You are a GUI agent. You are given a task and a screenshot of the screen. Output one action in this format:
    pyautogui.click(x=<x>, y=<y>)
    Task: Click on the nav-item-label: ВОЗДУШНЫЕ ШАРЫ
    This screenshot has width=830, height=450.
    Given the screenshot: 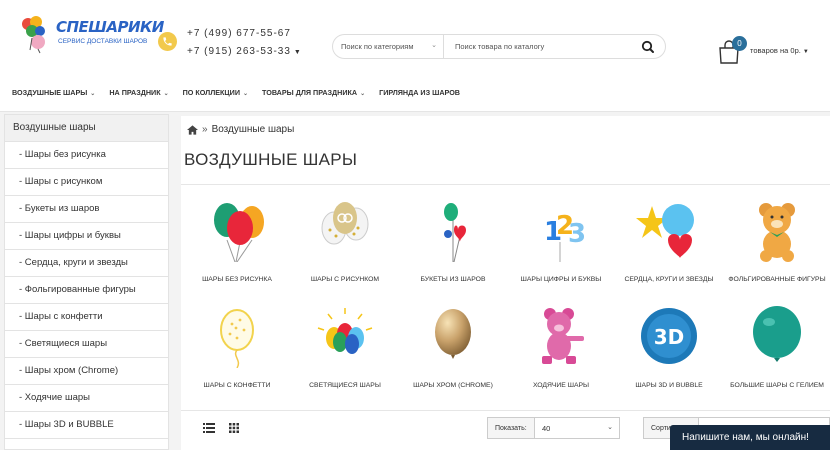 What is the action you would take?
    pyautogui.click(x=50, y=92)
    